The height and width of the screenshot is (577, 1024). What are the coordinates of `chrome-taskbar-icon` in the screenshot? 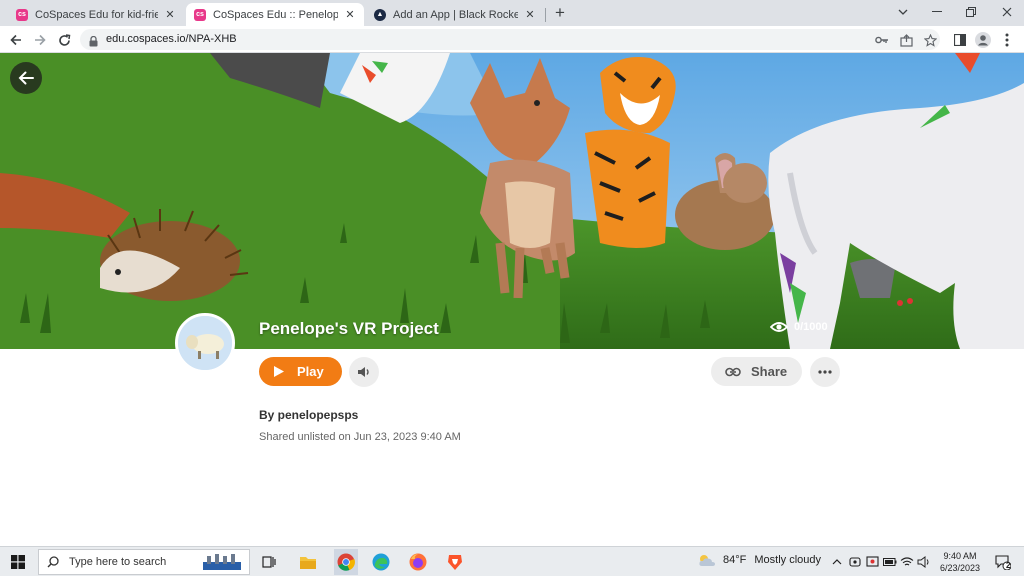 It's located at (346, 562).